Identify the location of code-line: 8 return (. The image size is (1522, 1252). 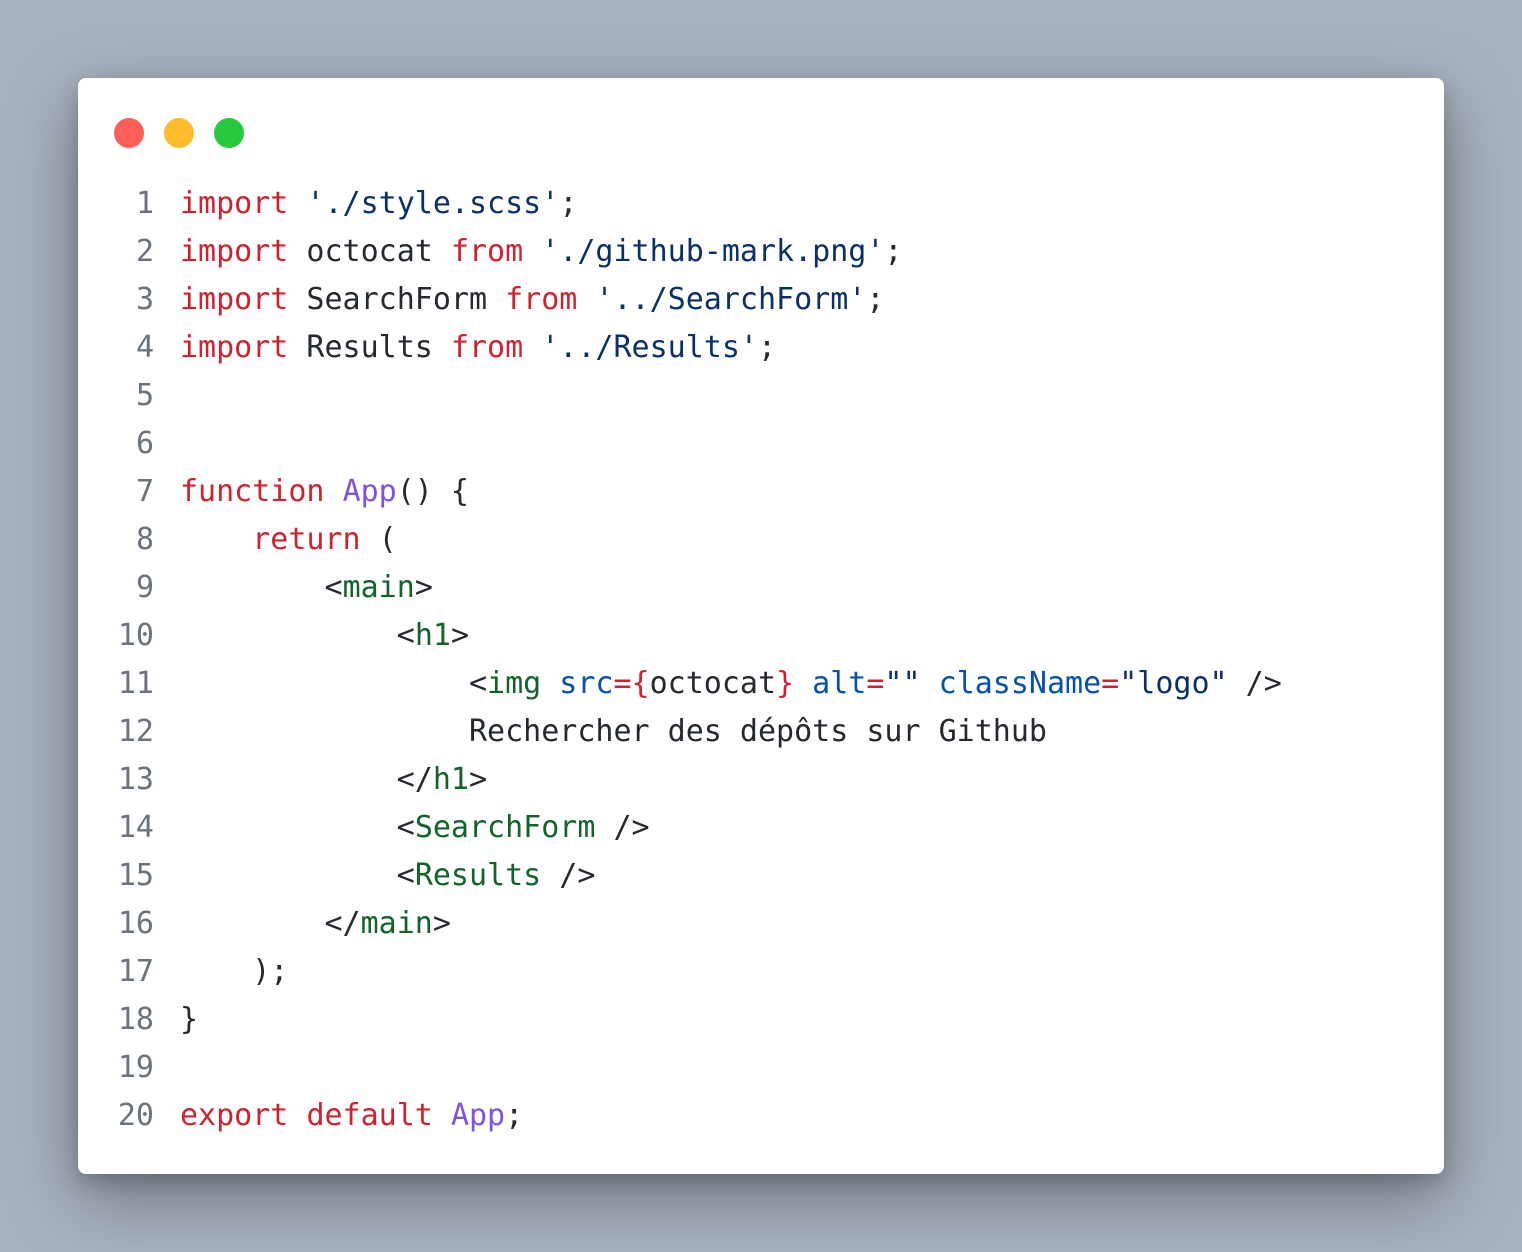
(761, 540).